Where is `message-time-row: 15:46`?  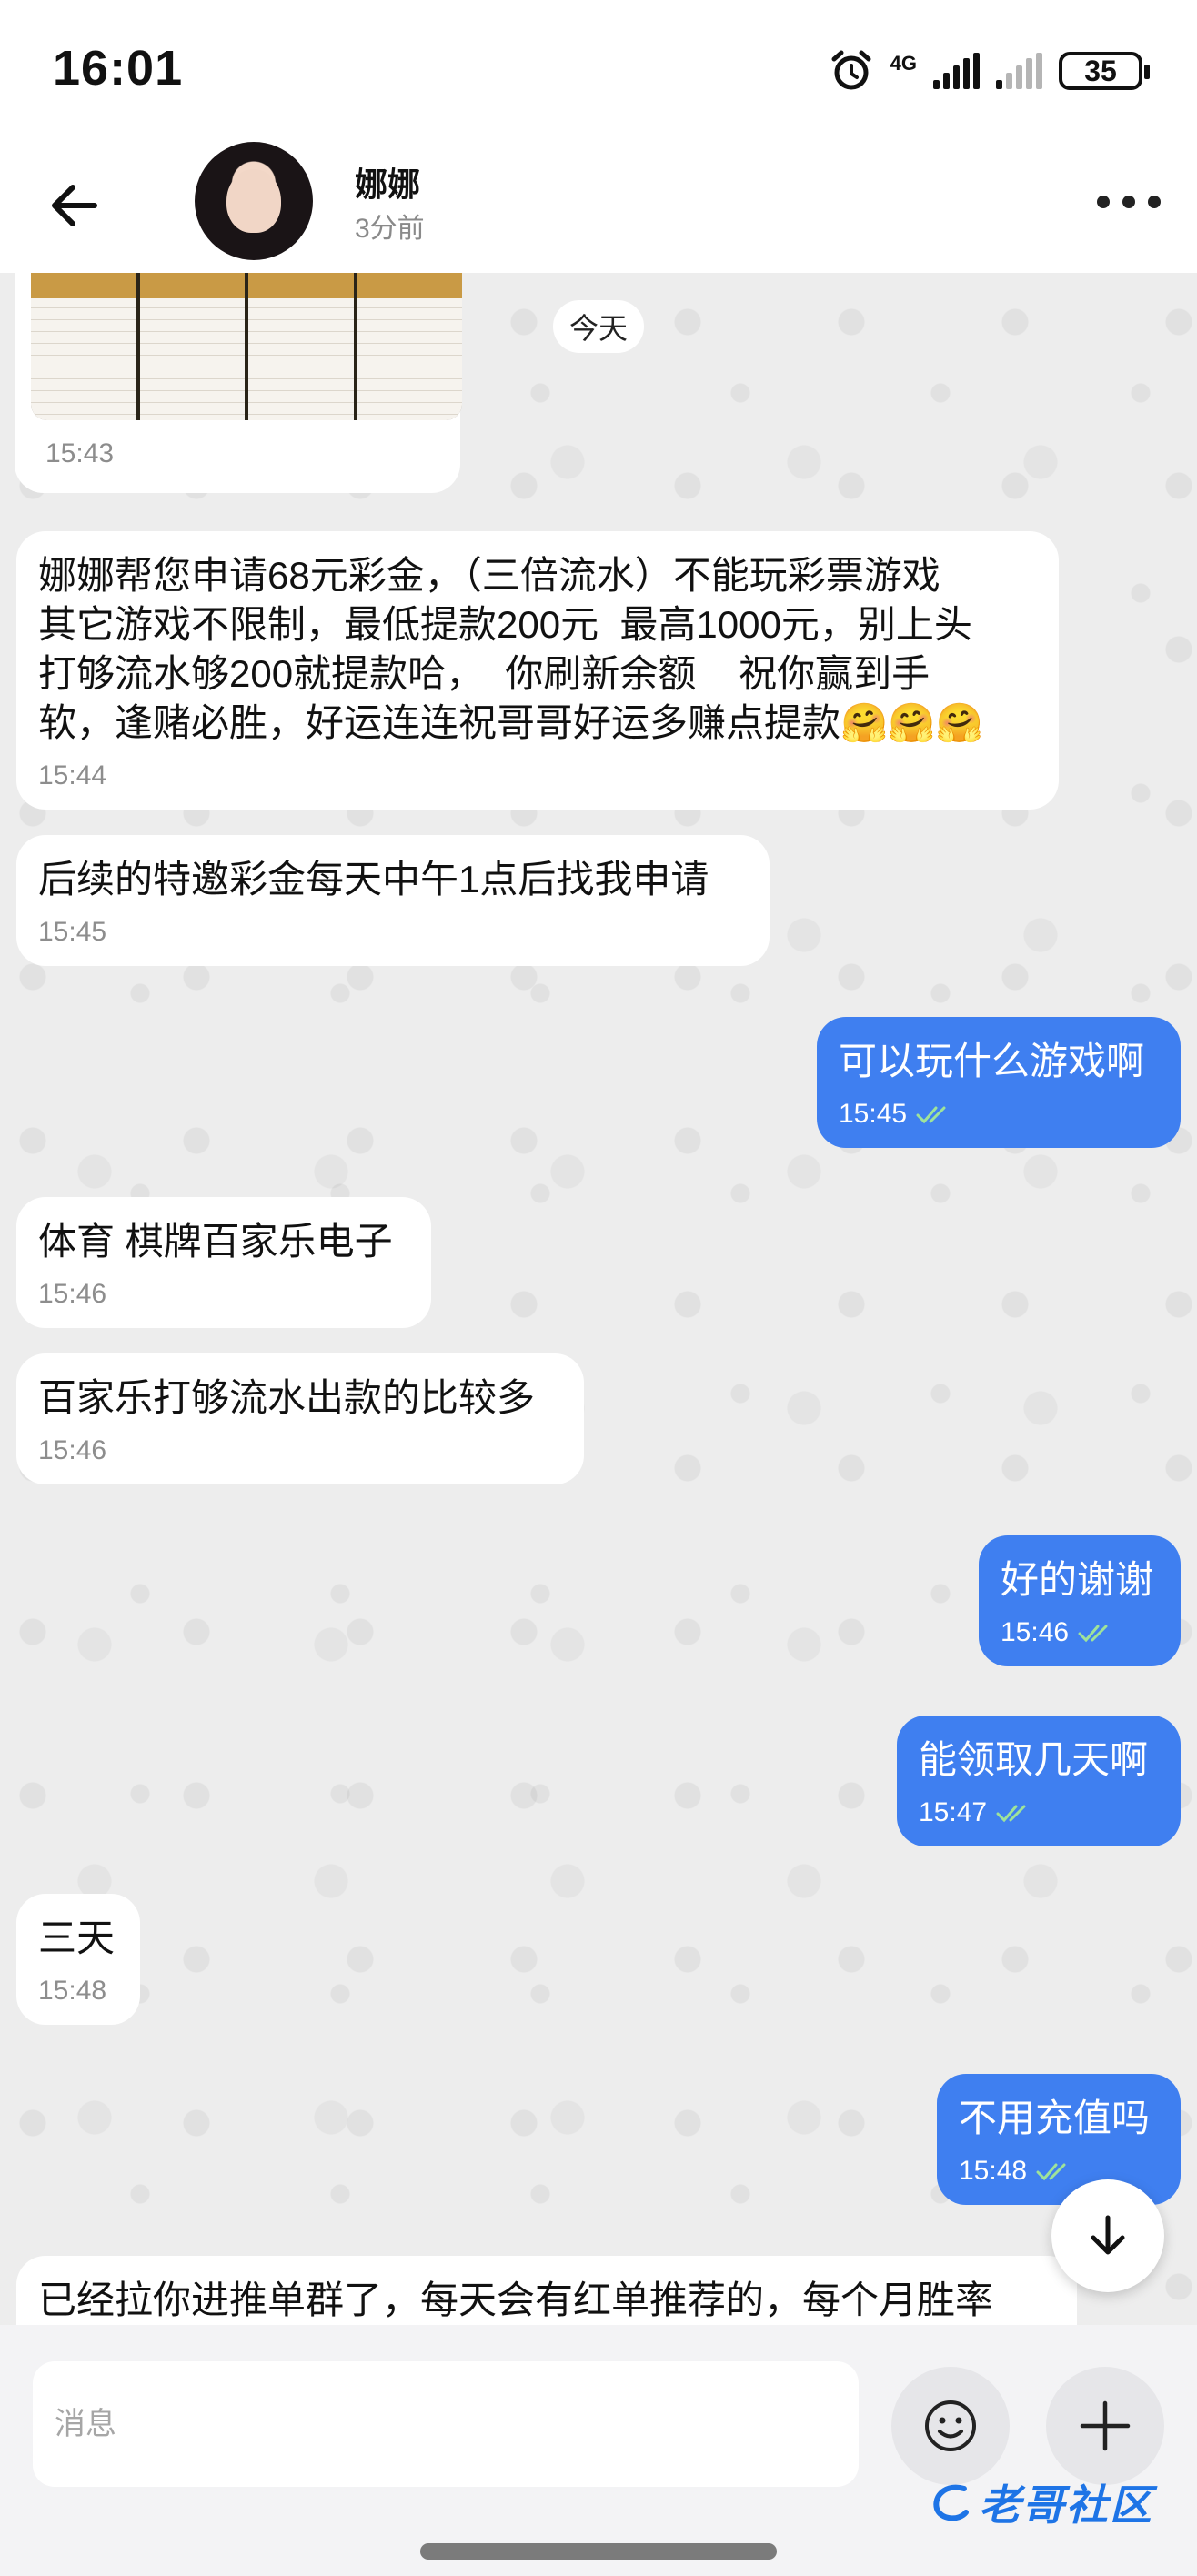
message-time-row: 15:46 is located at coordinates (1080, 1632).